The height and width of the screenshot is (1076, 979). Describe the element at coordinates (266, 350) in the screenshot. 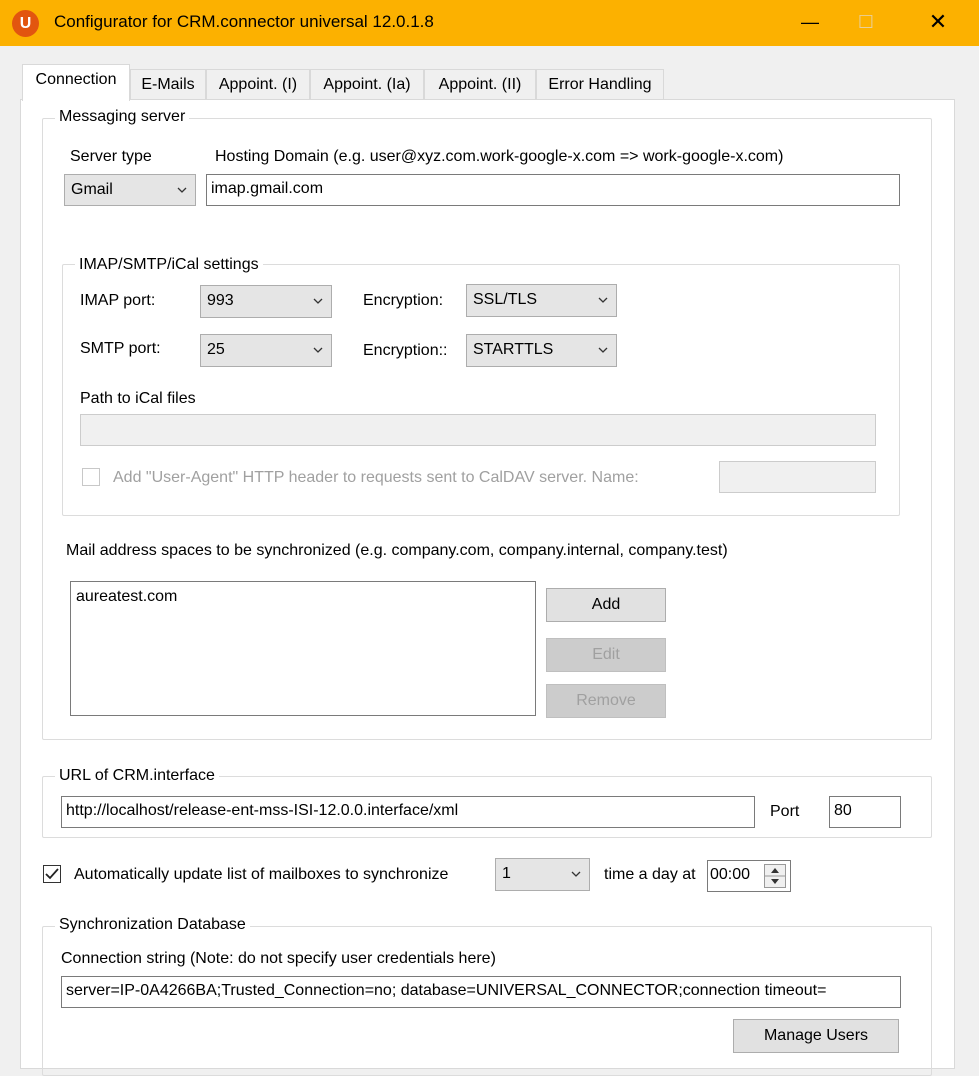

I see `smtp-port-select: 25` at that location.